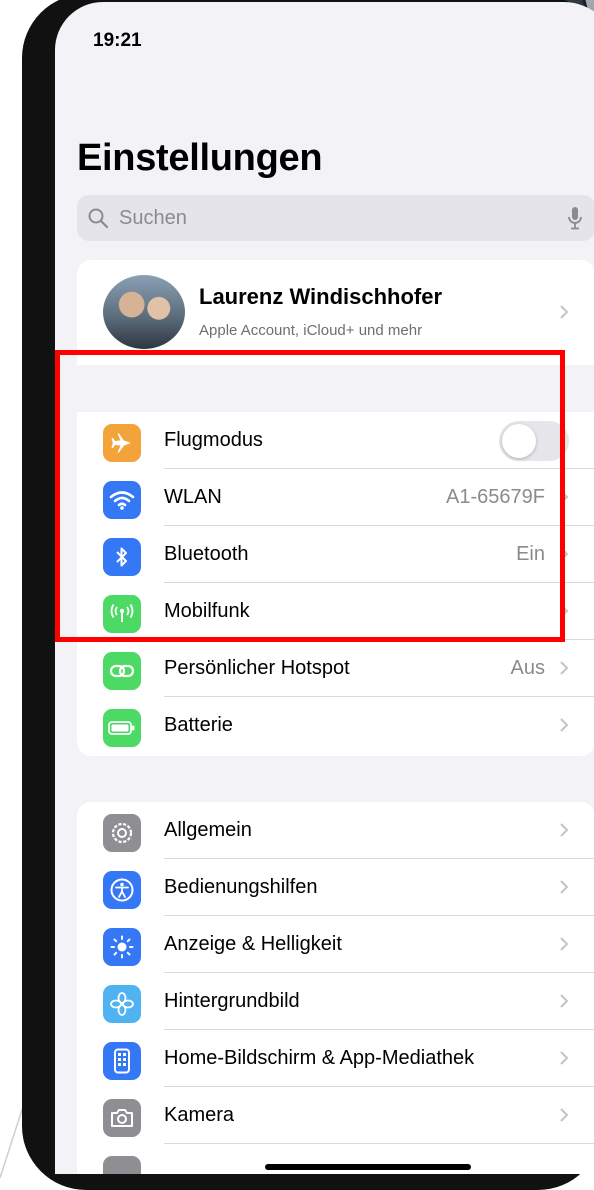 The height and width of the screenshot is (1190, 594). I want to click on settings-row-batterie: Batterie, so click(335, 725).